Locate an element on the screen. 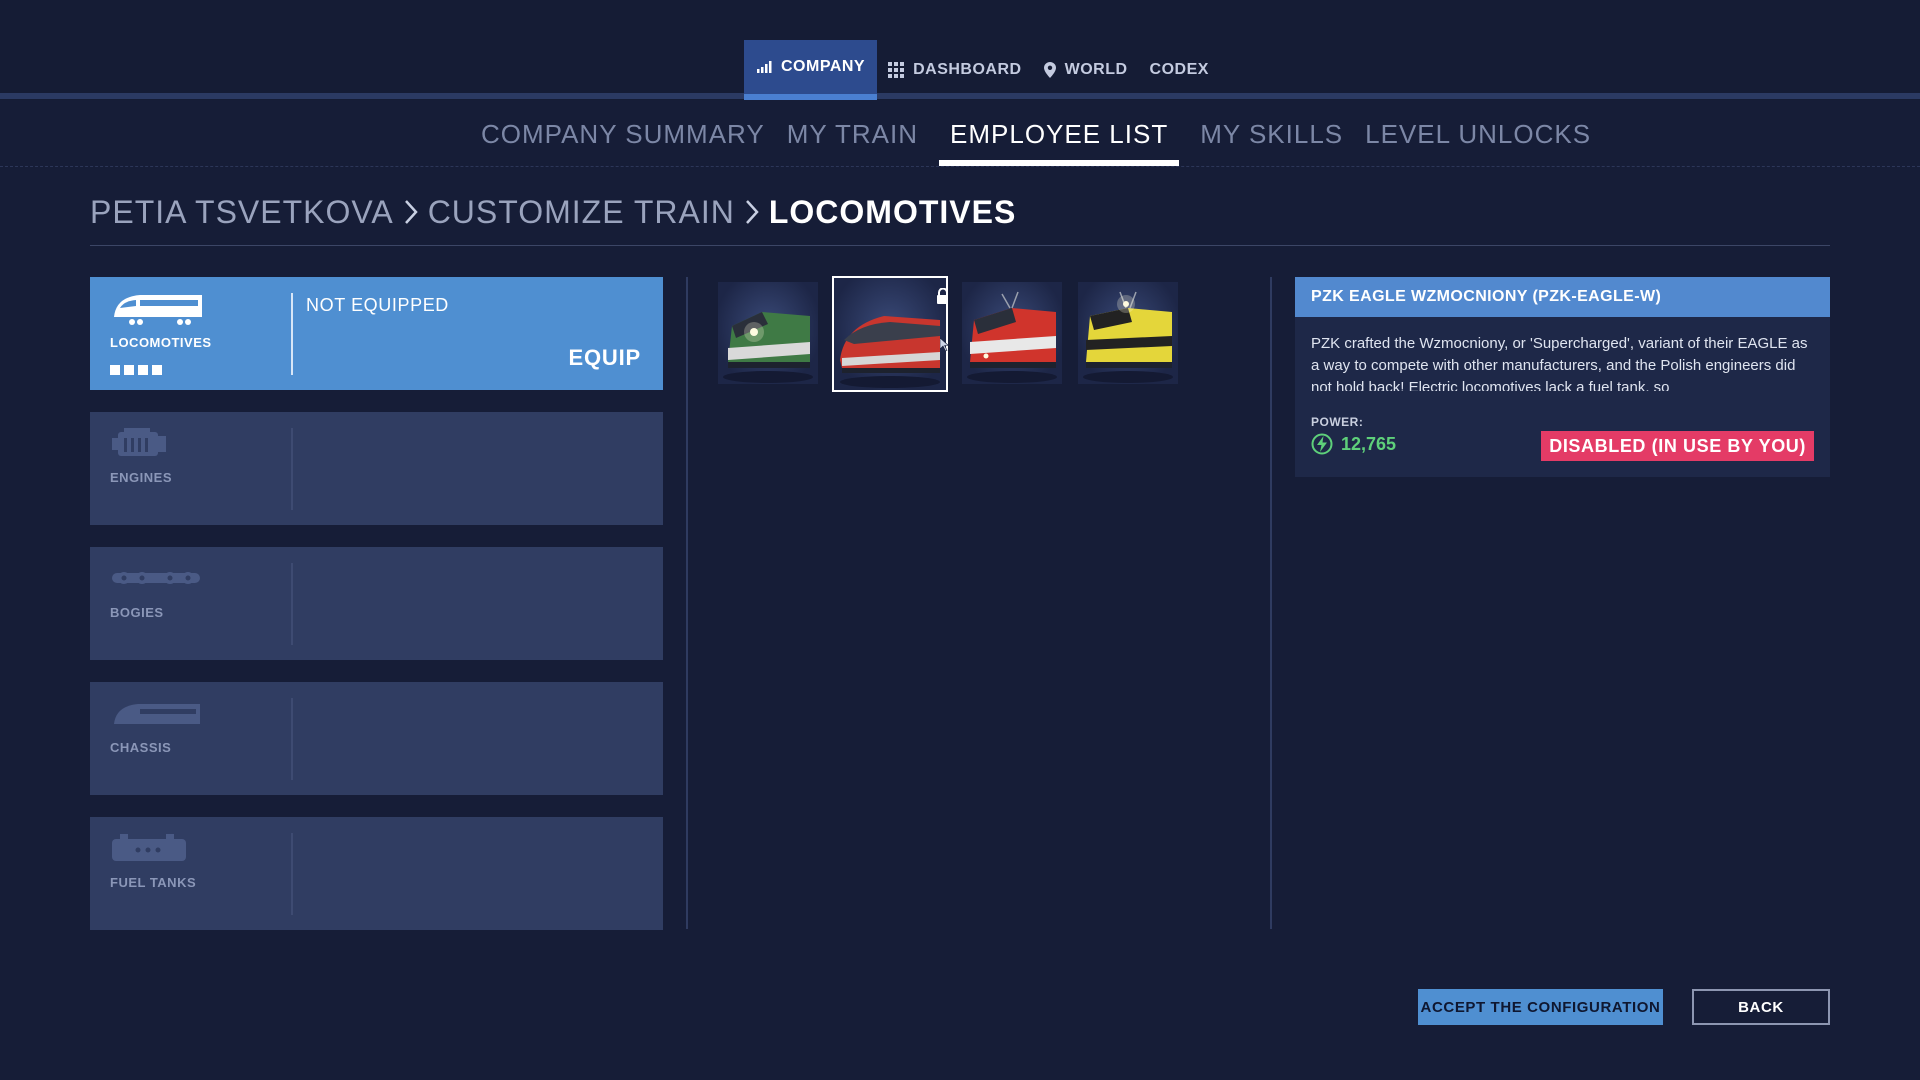 The height and width of the screenshot is (1080, 1920). tab-my-skills: MY SKILLS is located at coordinates (1271, 141).